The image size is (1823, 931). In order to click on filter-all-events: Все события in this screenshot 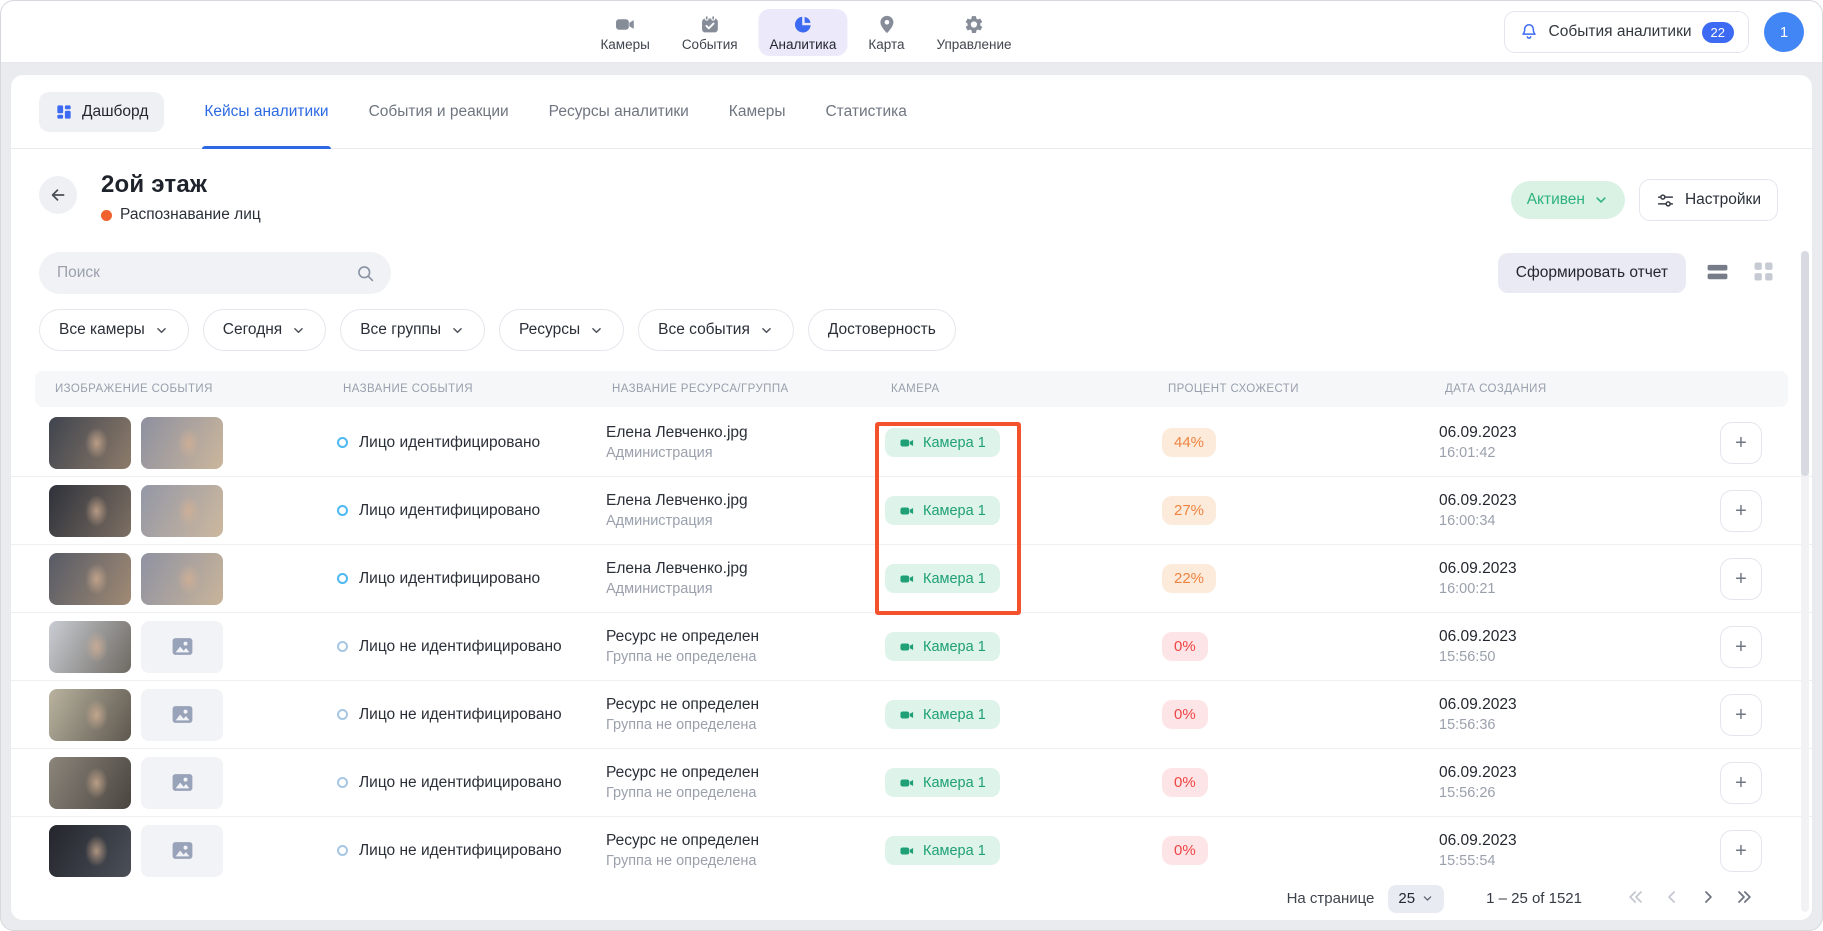, I will do `click(716, 330)`.